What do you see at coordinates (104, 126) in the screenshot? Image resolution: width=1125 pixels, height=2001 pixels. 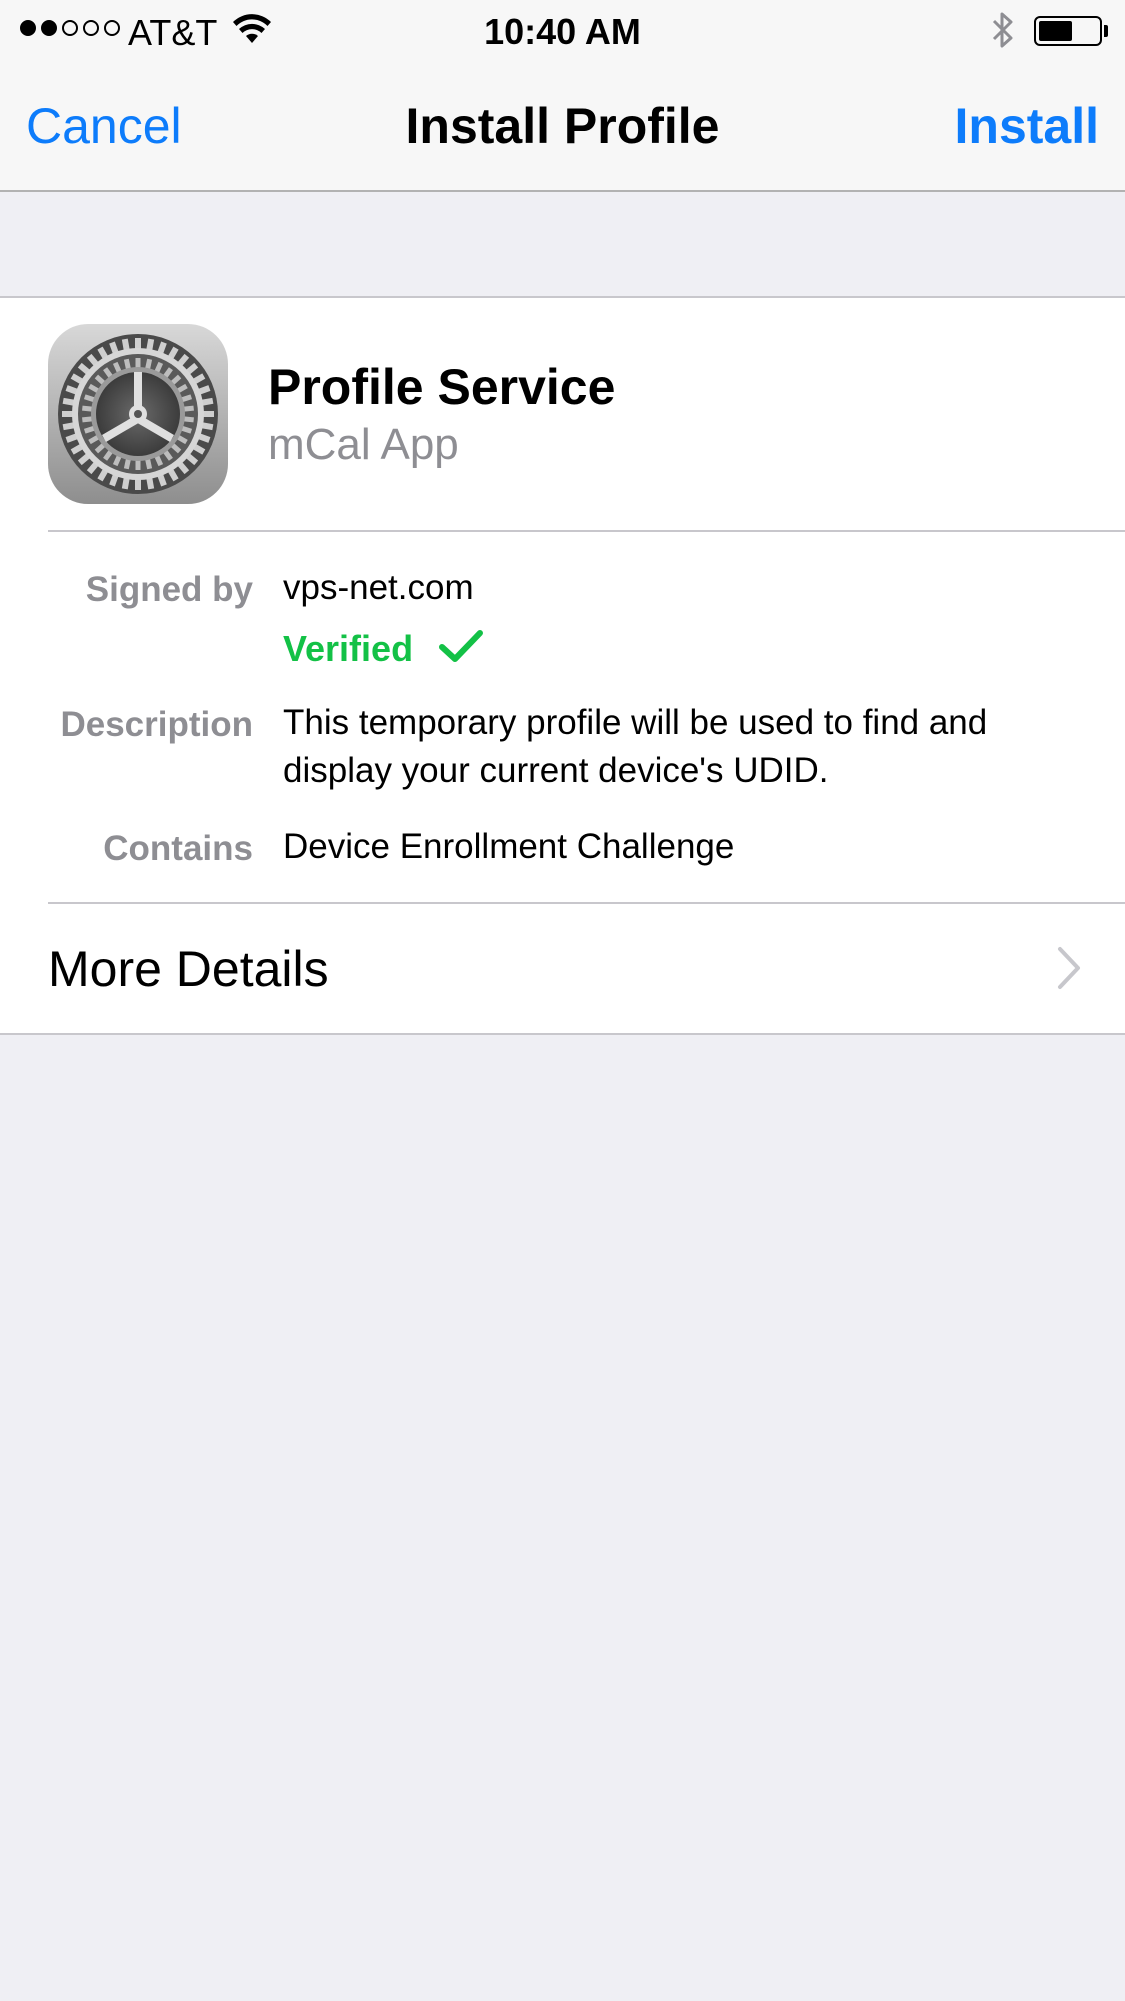 I see `cancel-button: Cancel` at bounding box center [104, 126].